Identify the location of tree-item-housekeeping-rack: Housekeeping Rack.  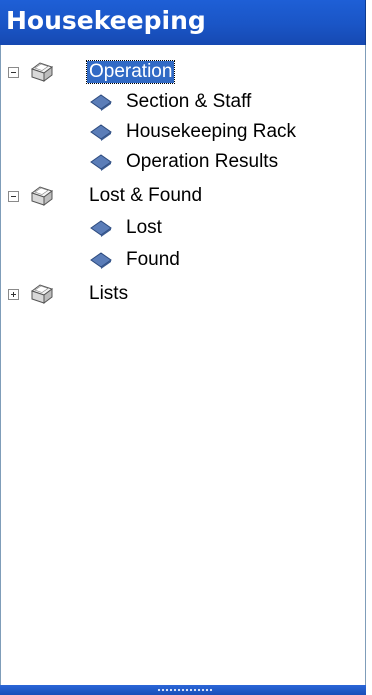
(182, 131).